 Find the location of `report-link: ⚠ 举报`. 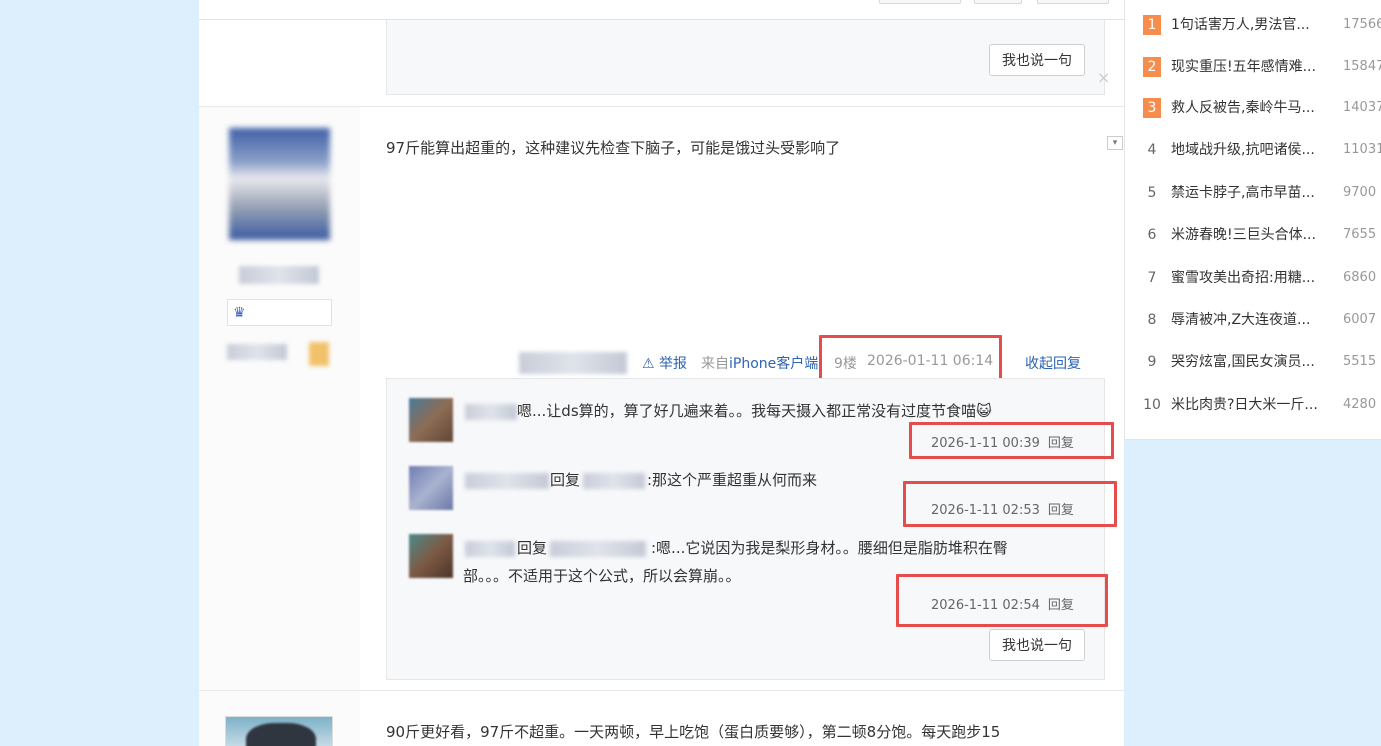

report-link: ⚠ 举报 is located at coordinates (664, 363).